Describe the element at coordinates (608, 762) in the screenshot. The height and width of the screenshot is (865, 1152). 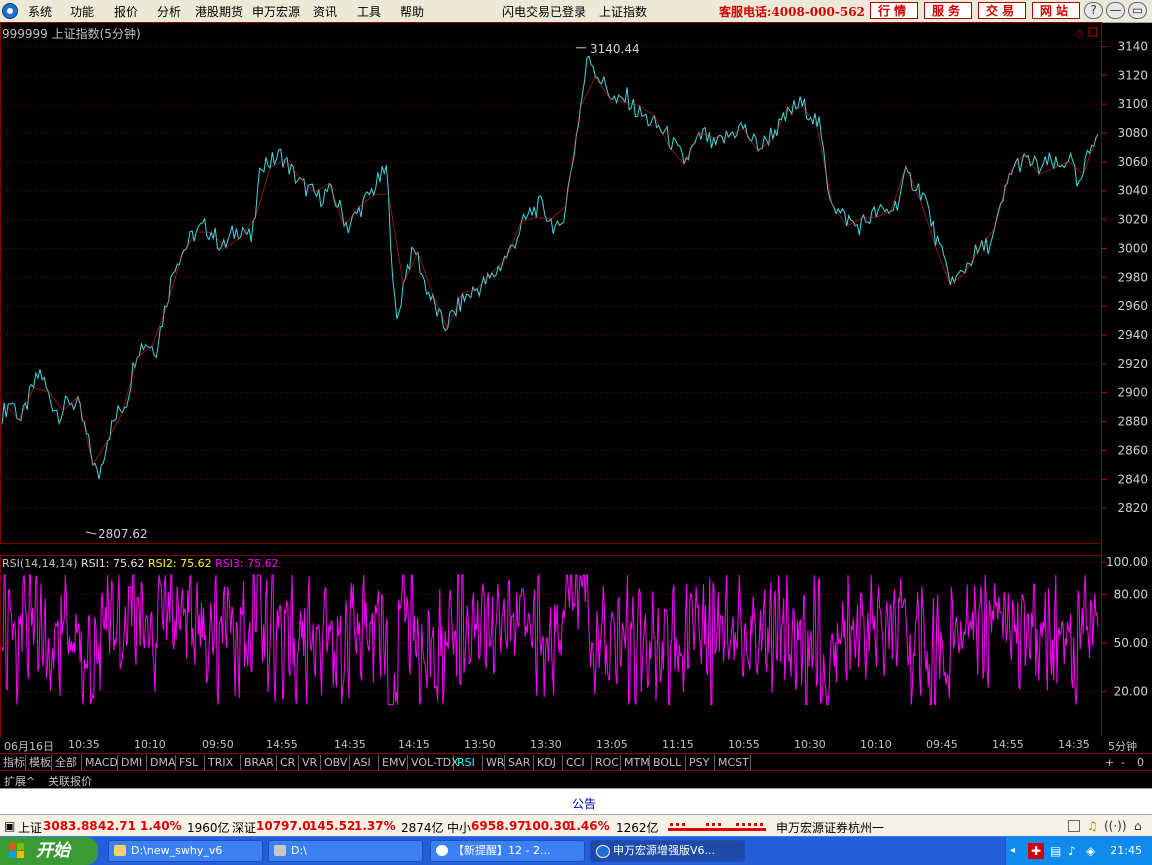
I see `indicator-tab-roc: ROC` at that location.